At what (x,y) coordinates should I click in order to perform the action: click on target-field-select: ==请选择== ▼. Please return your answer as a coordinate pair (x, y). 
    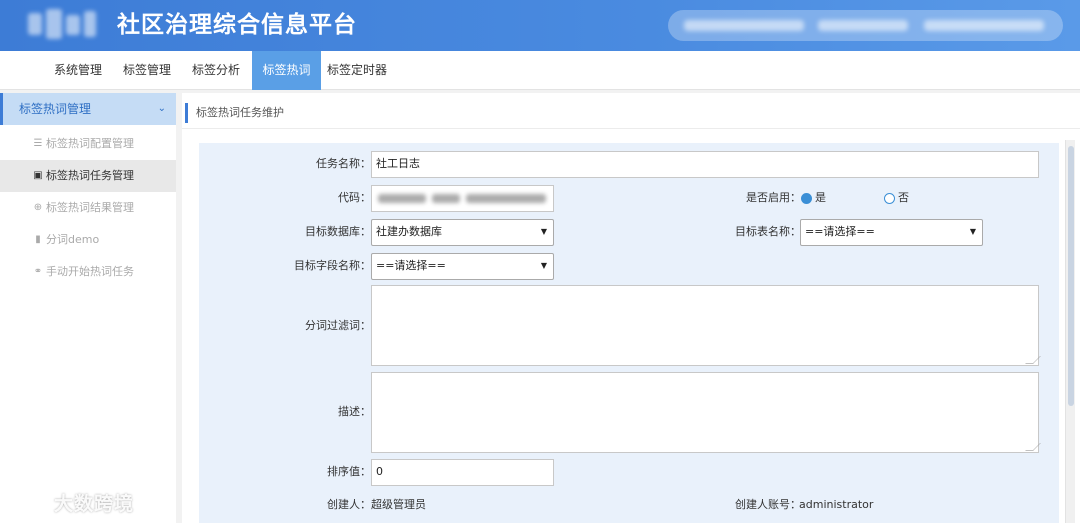
    Looking at the image, I should click on (462, 266).